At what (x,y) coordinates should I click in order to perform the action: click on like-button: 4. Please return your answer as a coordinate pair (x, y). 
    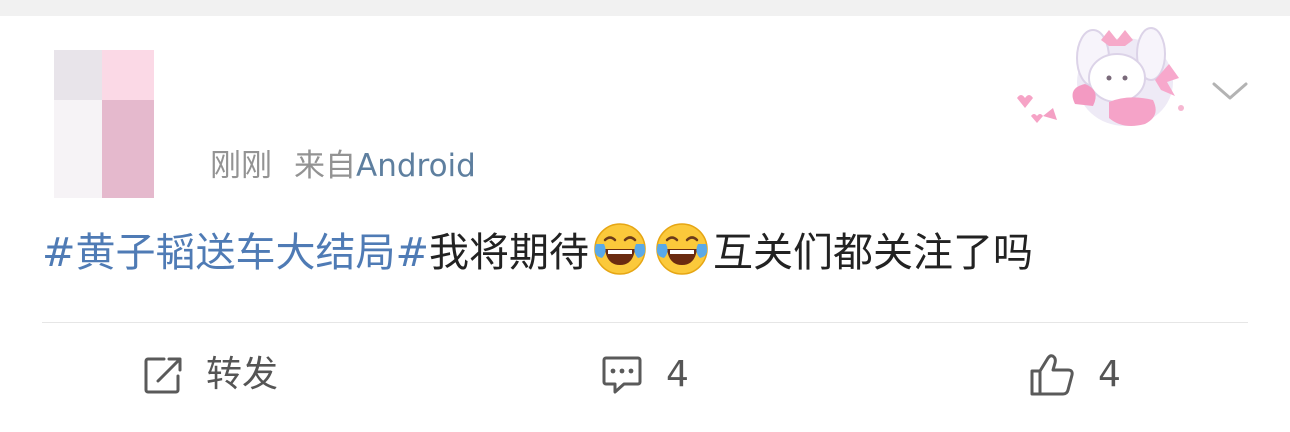
    Looking at the image, I should click on (1074, 375).